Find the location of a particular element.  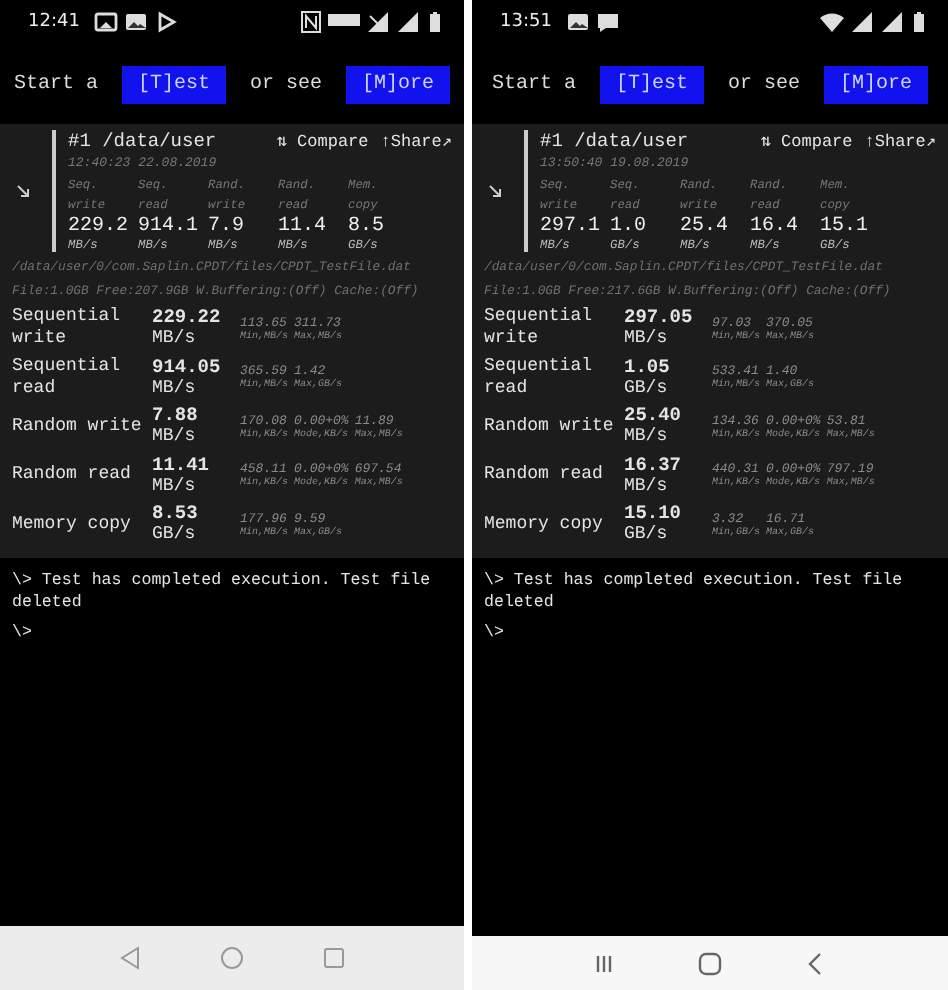

metric-value: 8.5 is located at coordinates (367, 227).